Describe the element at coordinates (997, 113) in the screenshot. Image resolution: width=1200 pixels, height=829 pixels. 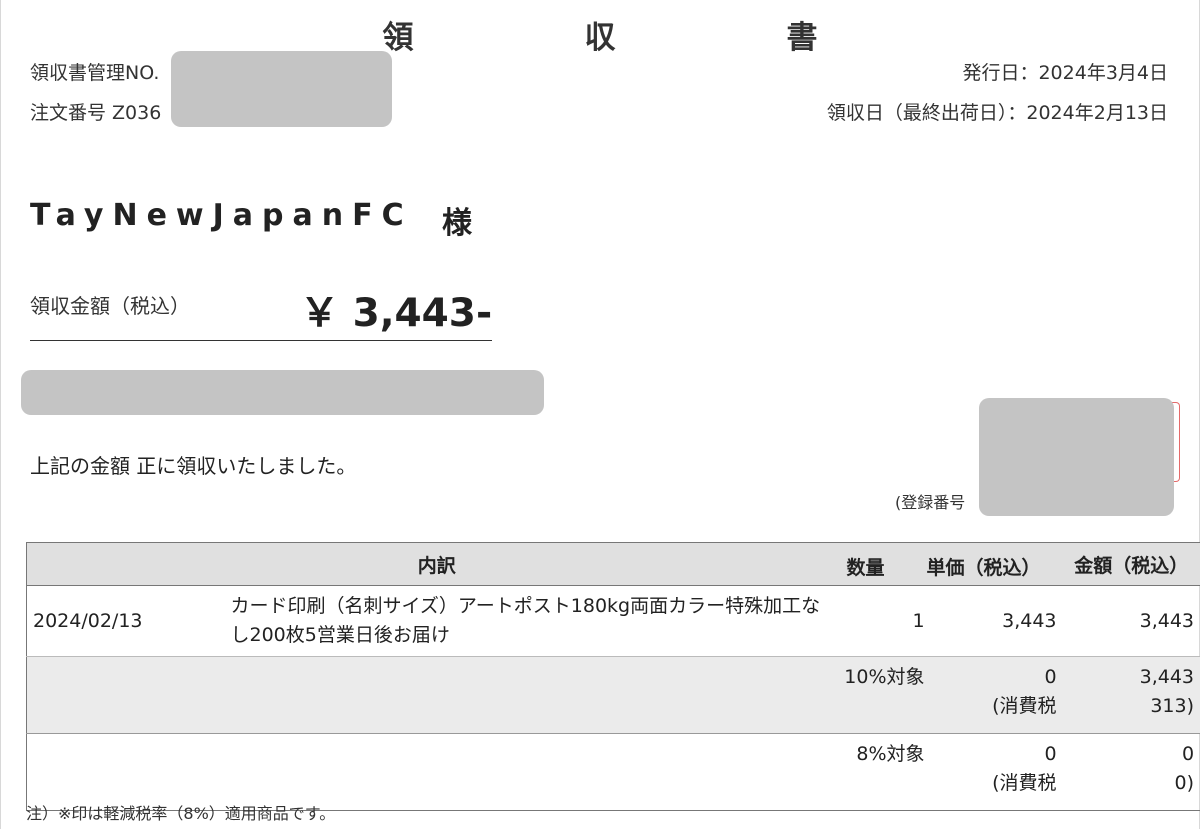
I see `receipt-date: 領収日（最終出荷日）：2024年2月13日` at that location.